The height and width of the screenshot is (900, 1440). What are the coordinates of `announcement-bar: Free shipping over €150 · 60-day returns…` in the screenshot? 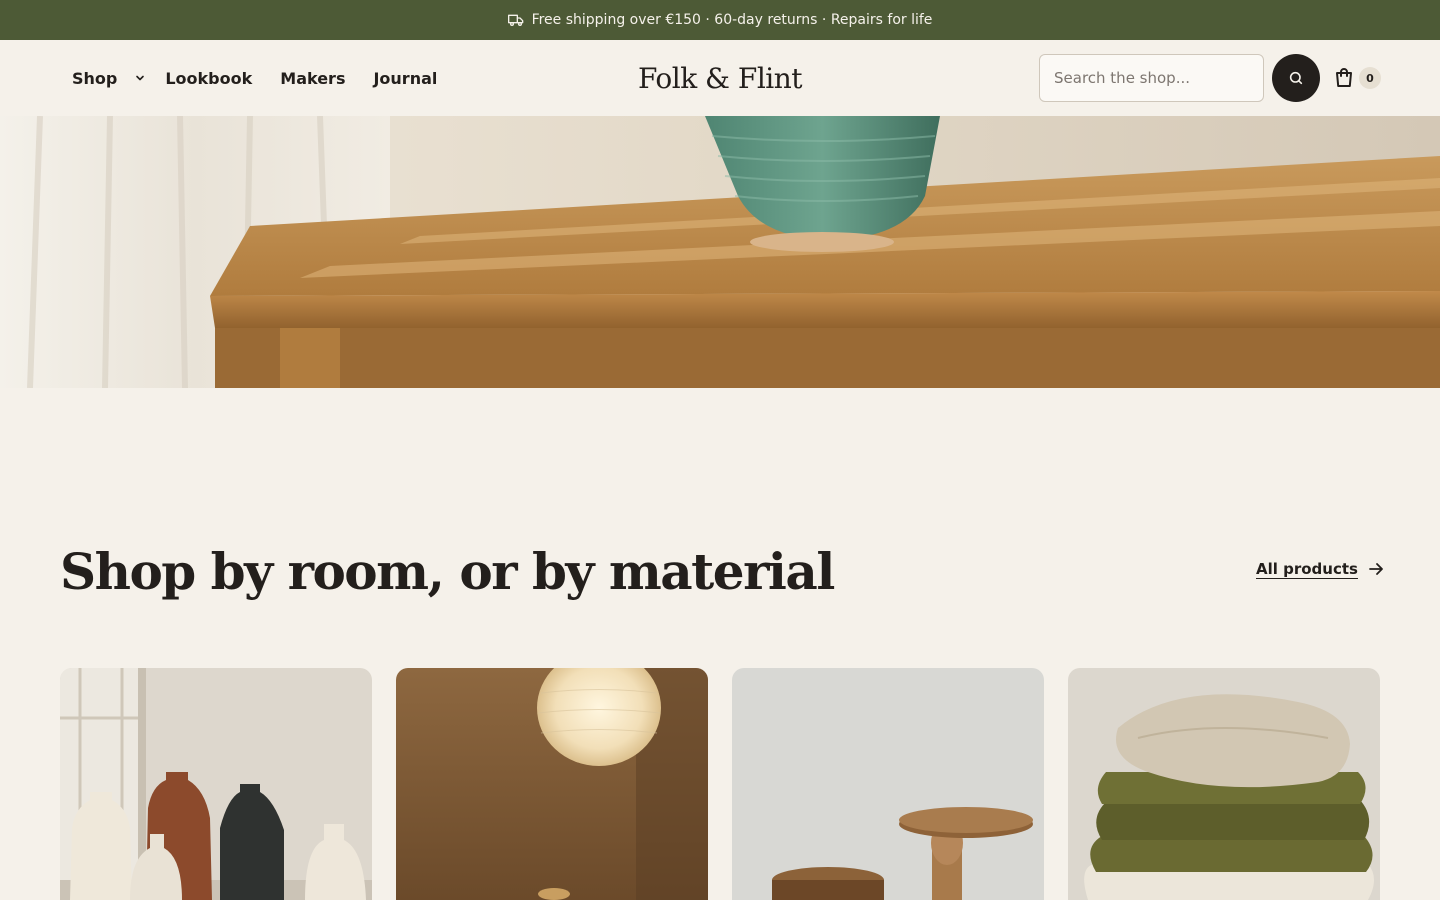 It's located at (720, 20).